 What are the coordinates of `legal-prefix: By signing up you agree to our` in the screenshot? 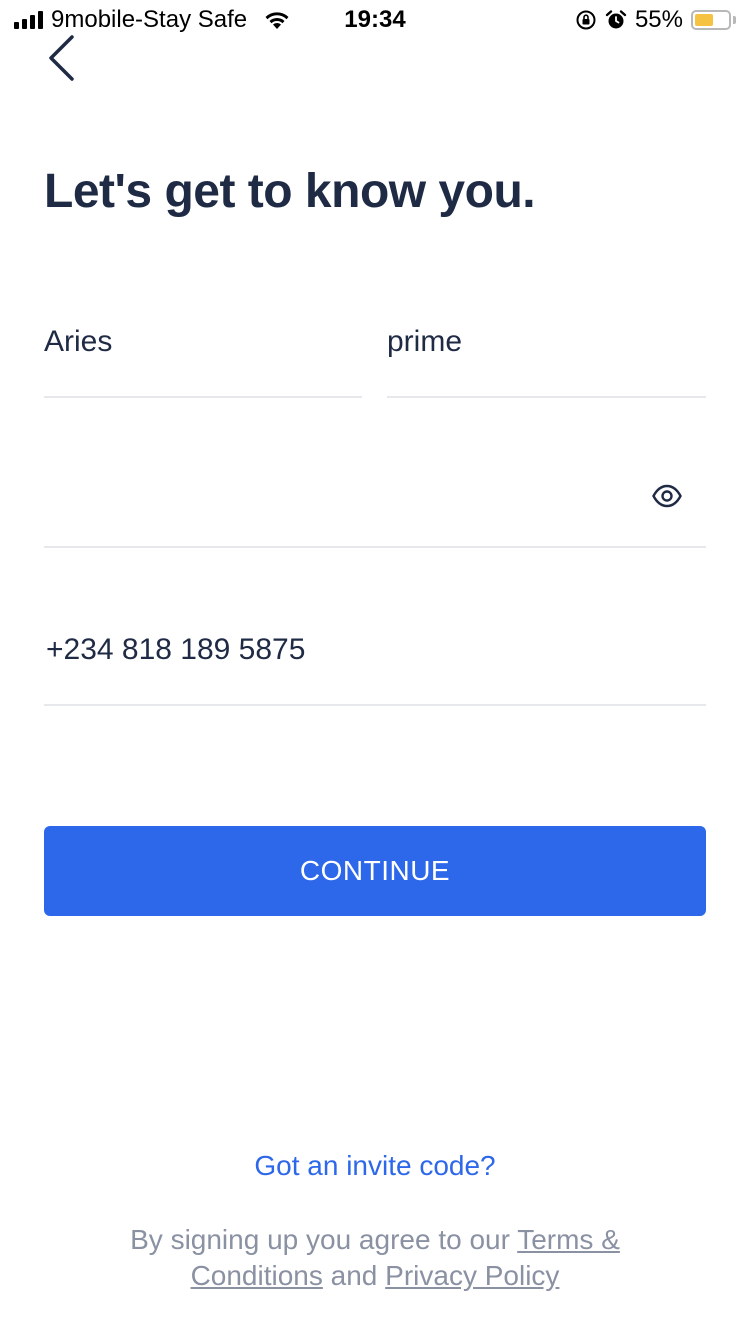 It's located at (324, 1239).